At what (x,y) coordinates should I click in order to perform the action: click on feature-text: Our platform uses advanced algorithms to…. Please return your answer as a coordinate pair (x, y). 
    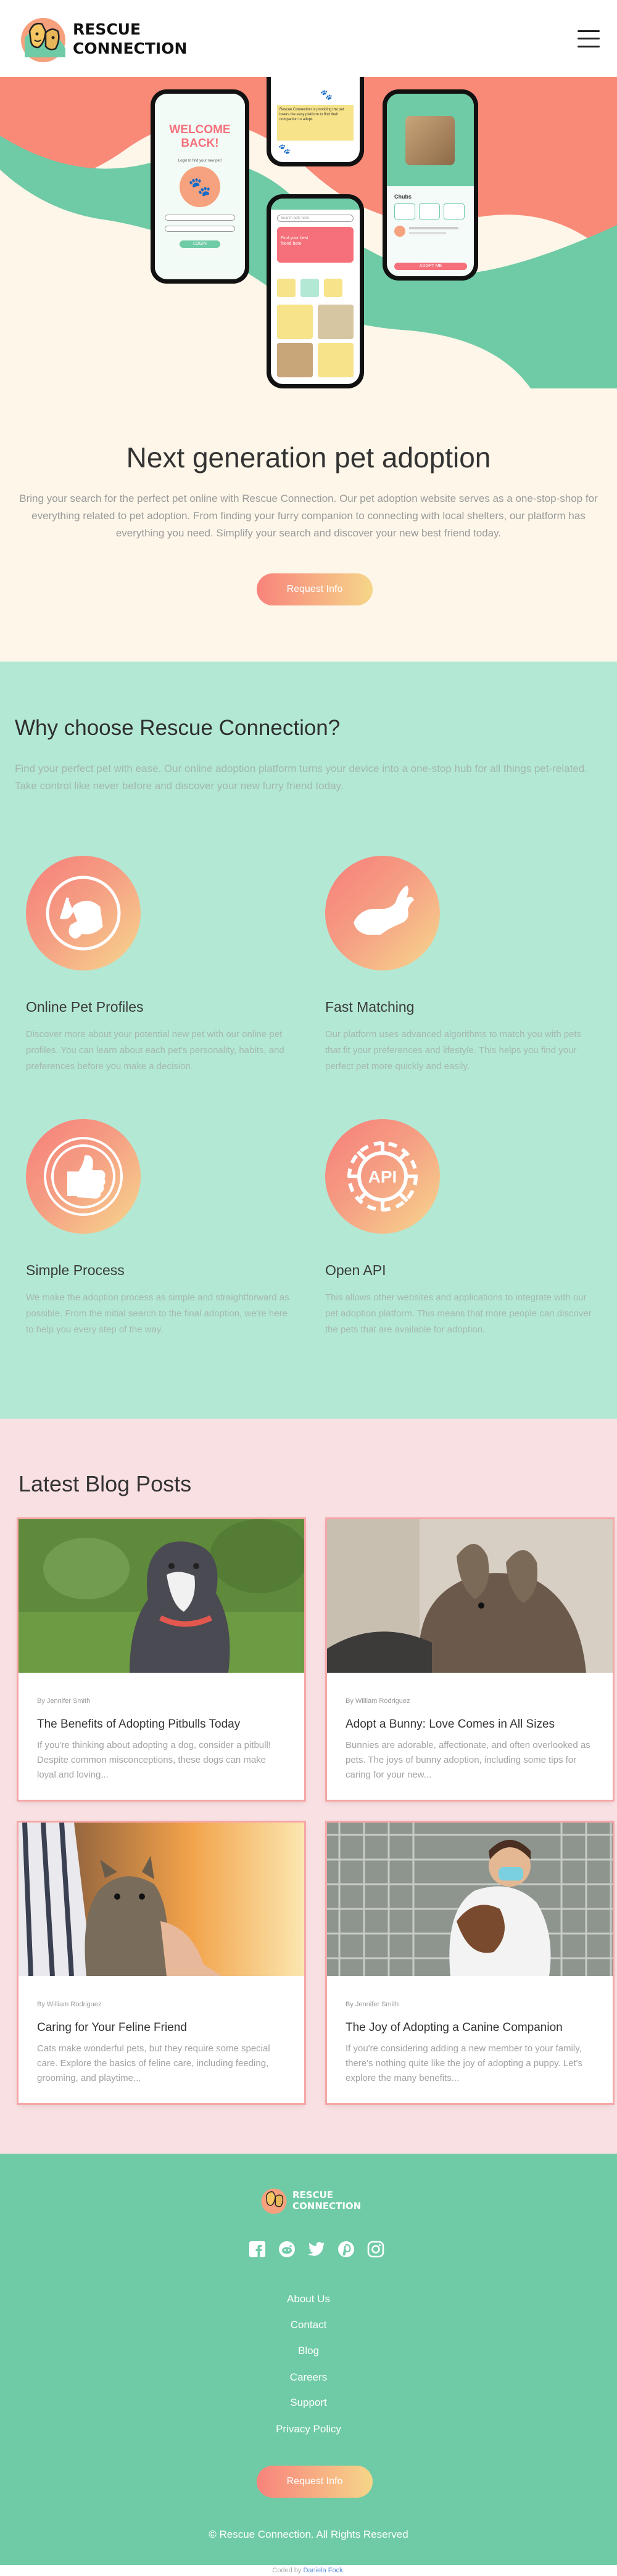
    Looking at the image, I should click on (453, 1050).